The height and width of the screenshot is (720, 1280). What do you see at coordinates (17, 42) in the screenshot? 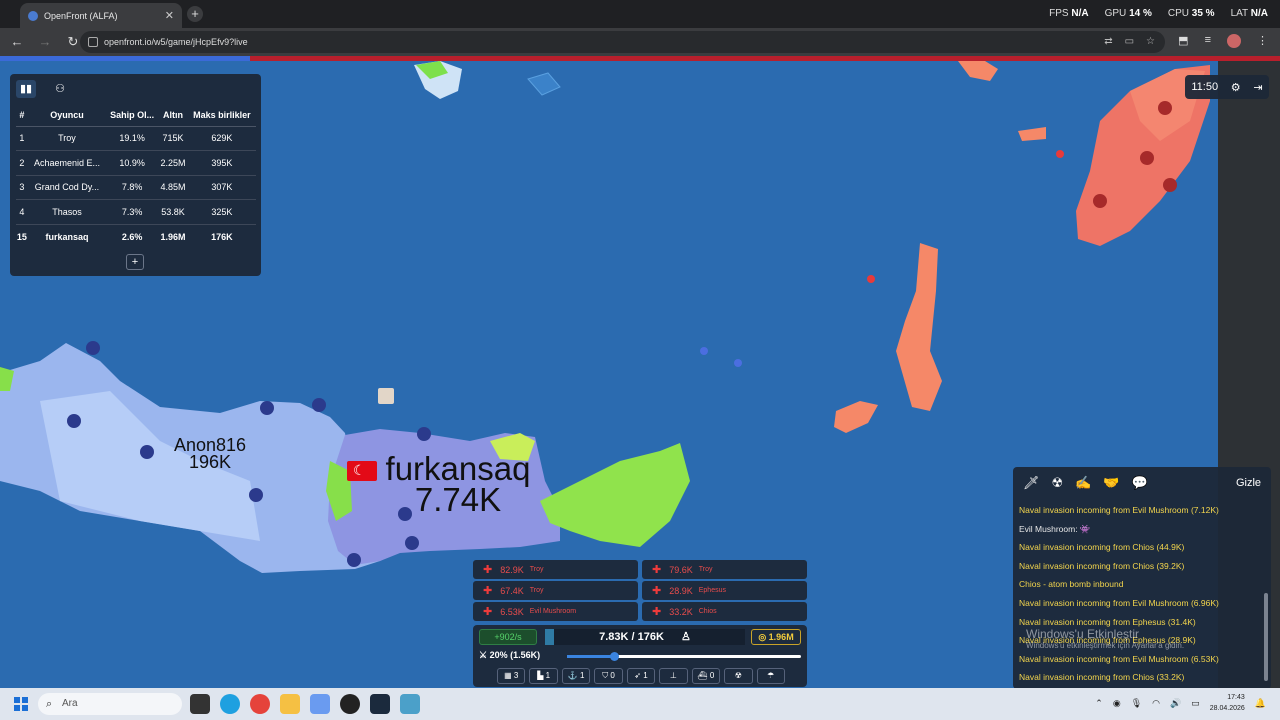
I see `back-arrow-icon: ←` at bounding box center [17, 42].